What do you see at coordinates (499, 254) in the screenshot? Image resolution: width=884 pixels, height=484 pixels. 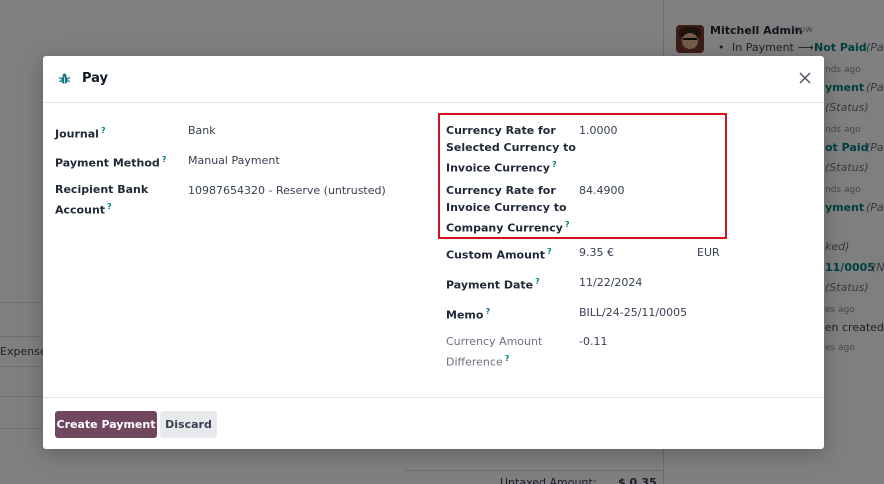 I see `custom-amount-label: Custom Amount?` at bounding box center [499, 254].